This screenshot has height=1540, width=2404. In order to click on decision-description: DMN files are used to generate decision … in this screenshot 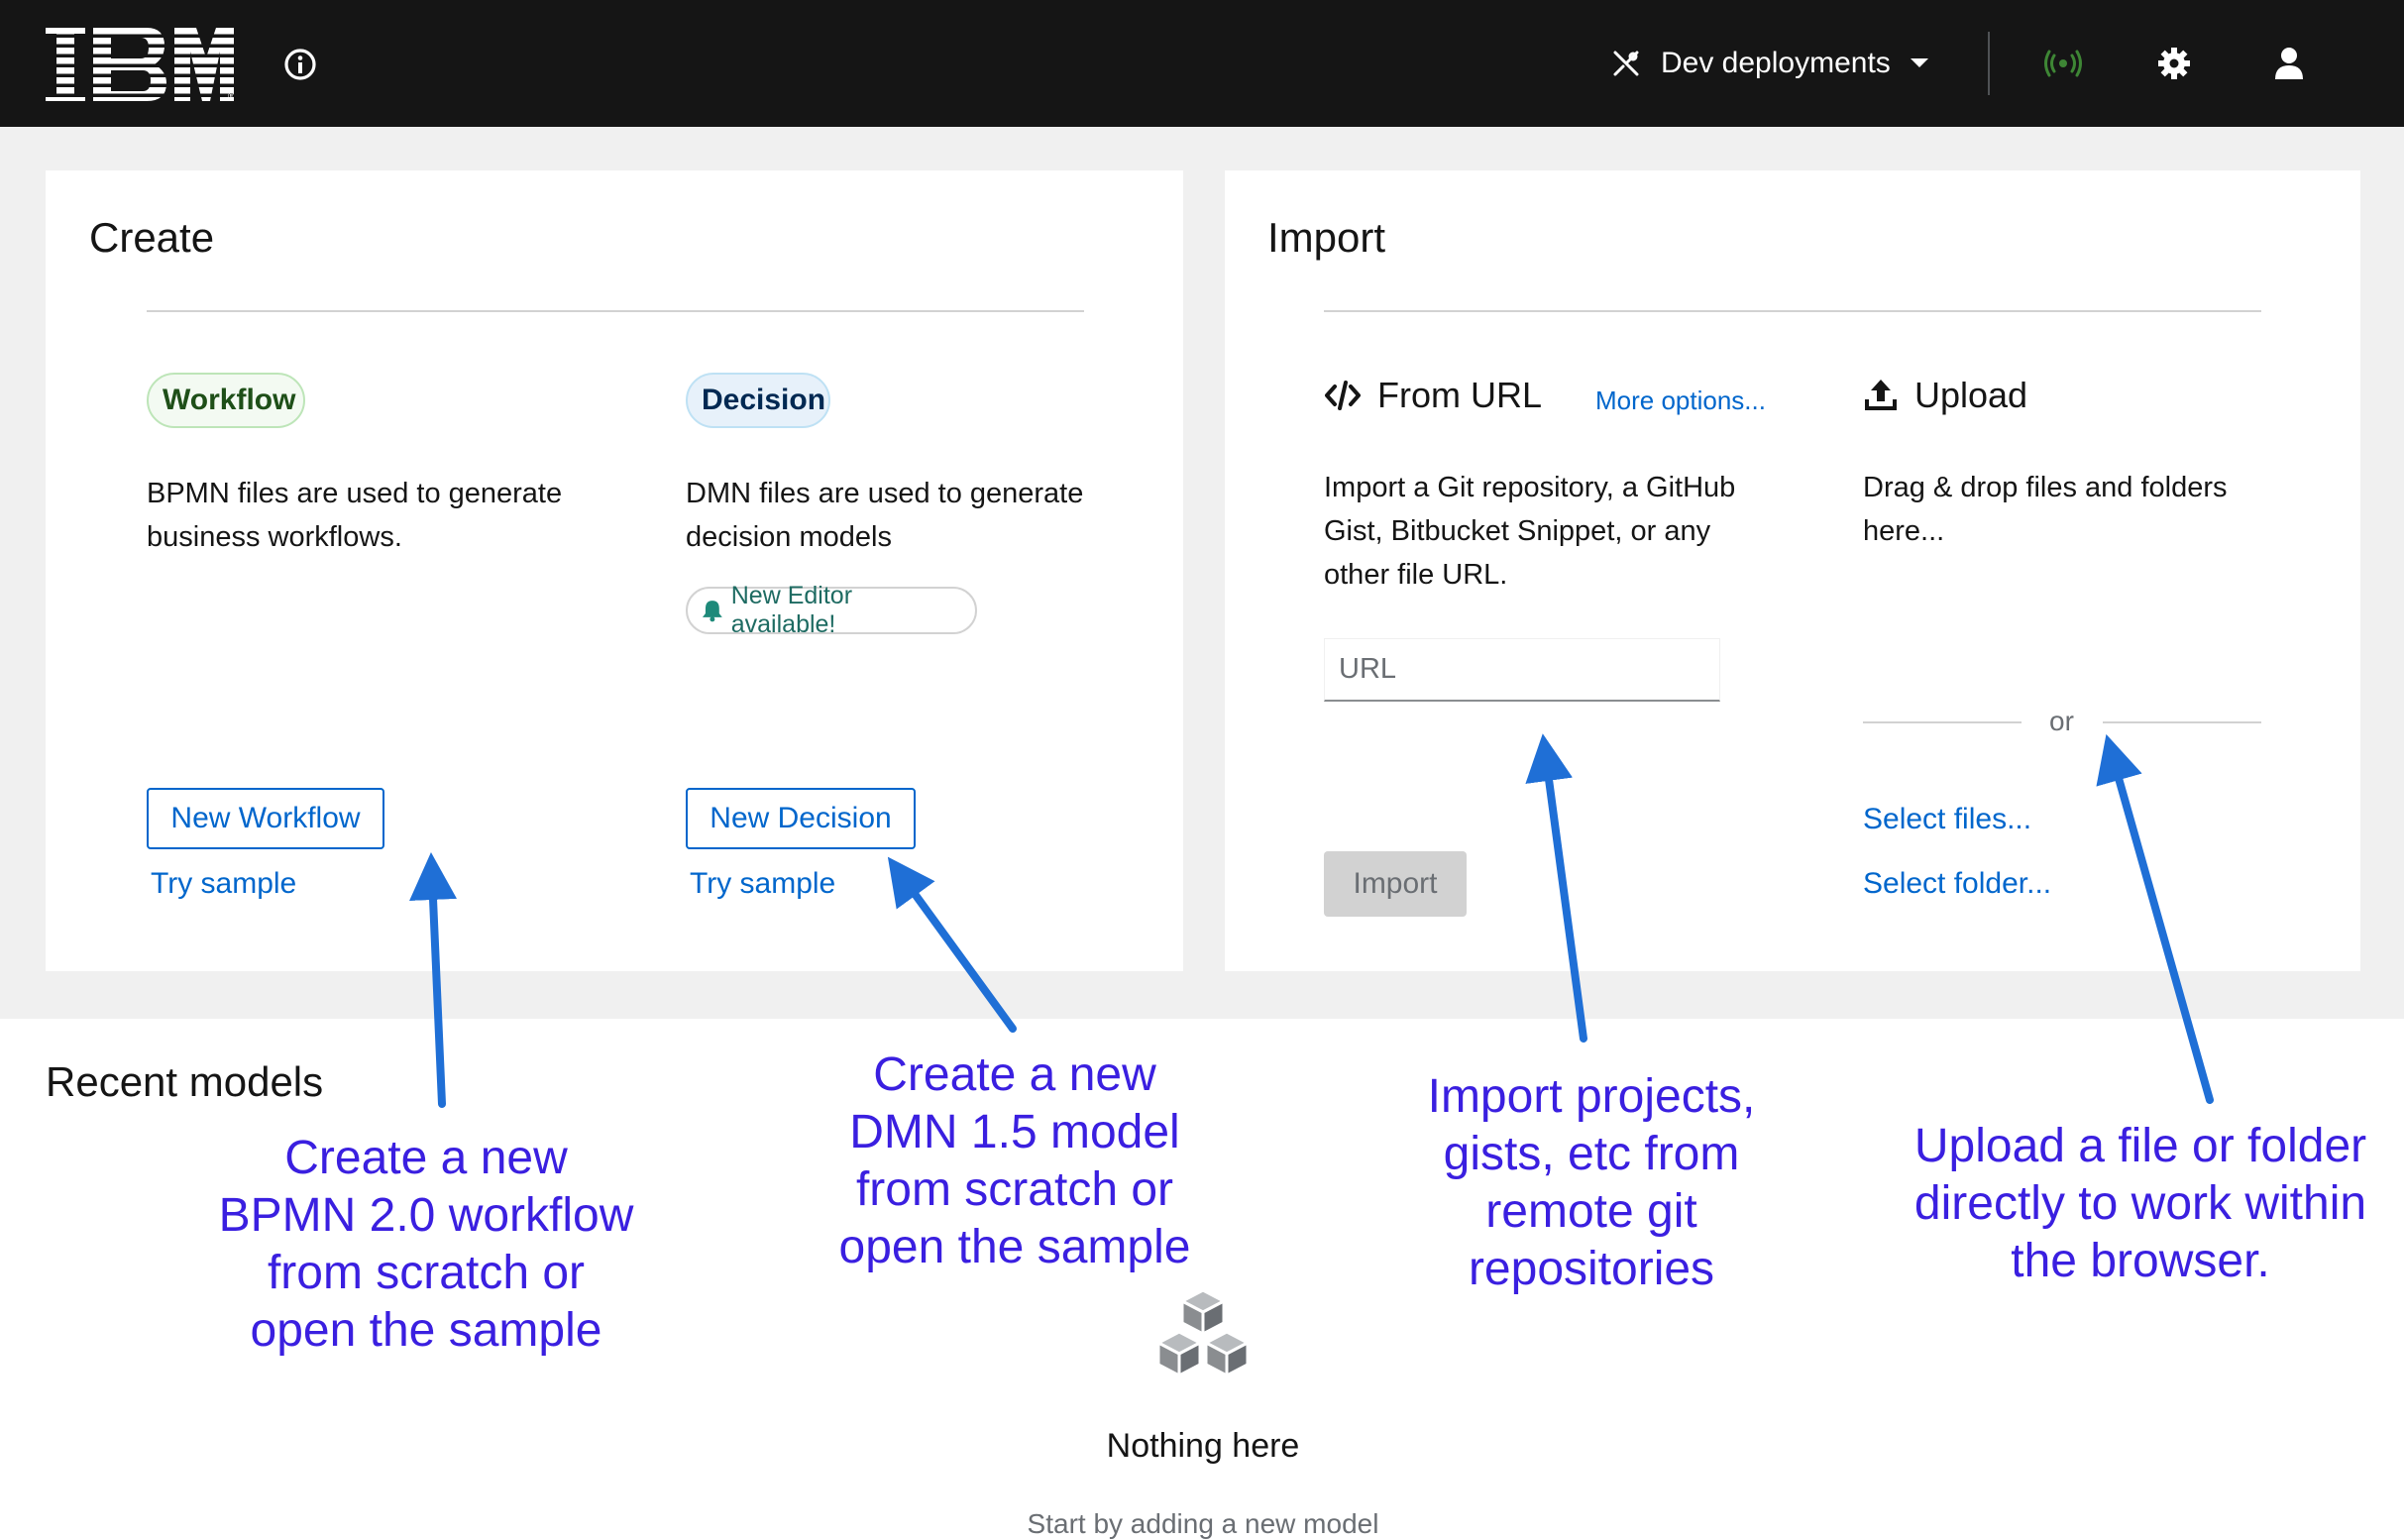, I will do `click(885, 515)`.